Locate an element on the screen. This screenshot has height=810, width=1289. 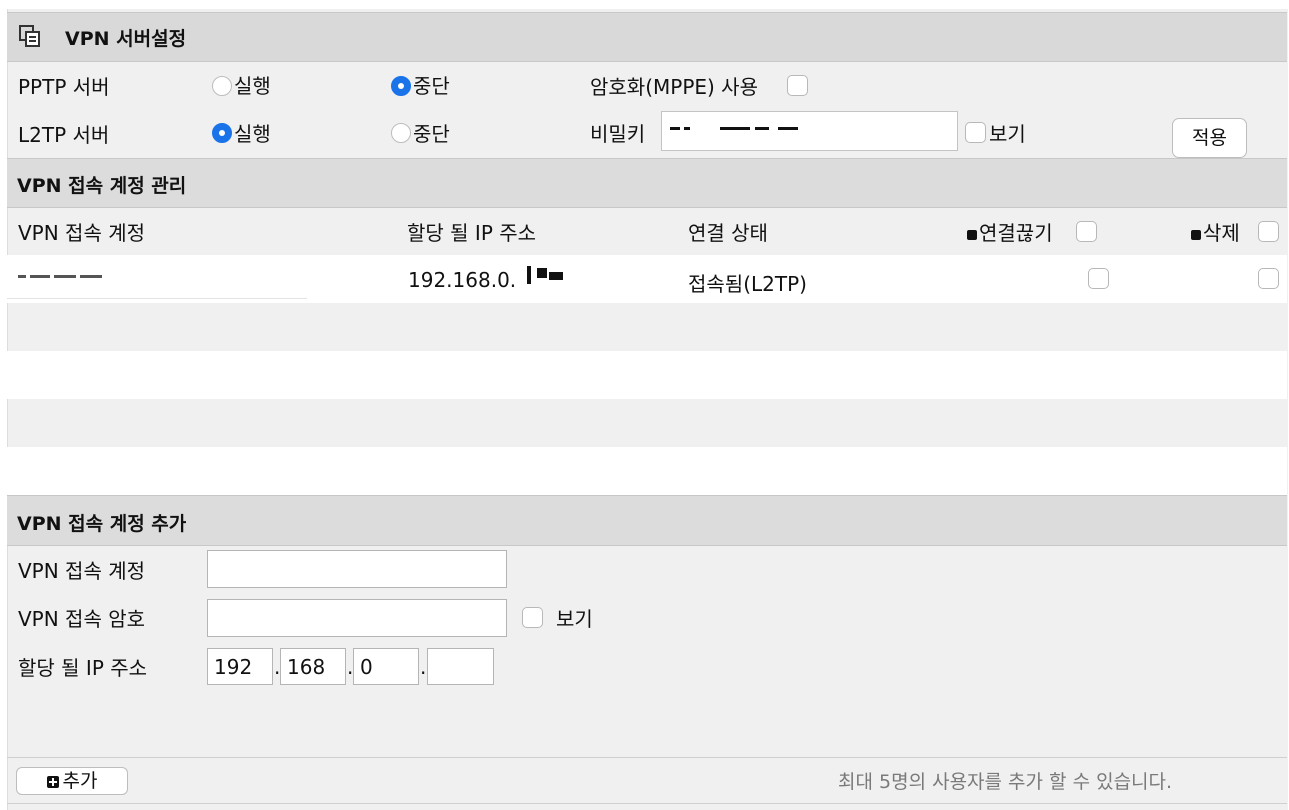
l2tp-stop-radio is located at coordinates (401, 133).